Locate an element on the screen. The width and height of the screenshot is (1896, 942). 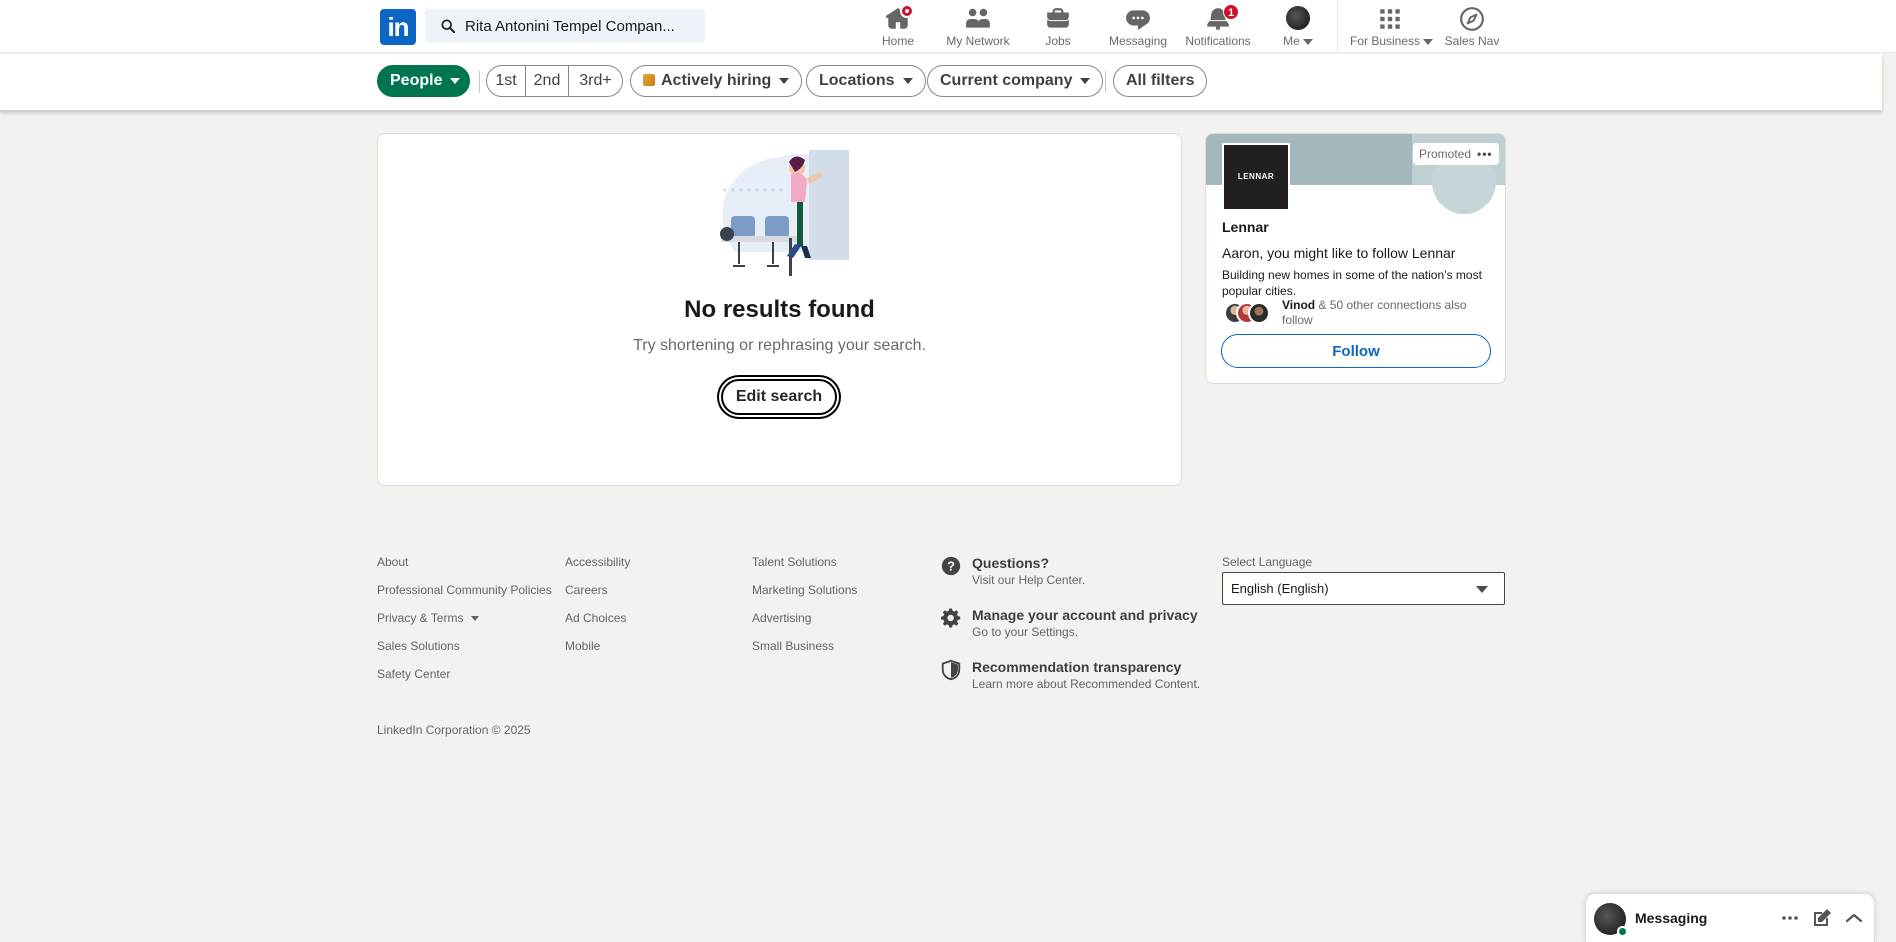
nav-home: Home is located at coordinates (898, 27).